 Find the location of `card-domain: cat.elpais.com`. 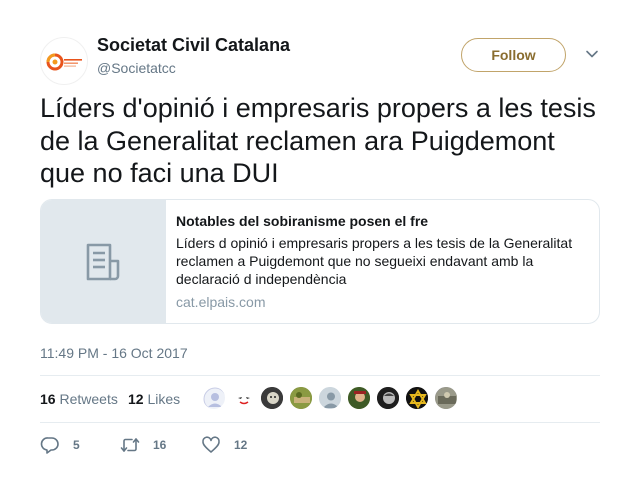

card-domain: cat.elpais.com is located at coordinates (221, 302).